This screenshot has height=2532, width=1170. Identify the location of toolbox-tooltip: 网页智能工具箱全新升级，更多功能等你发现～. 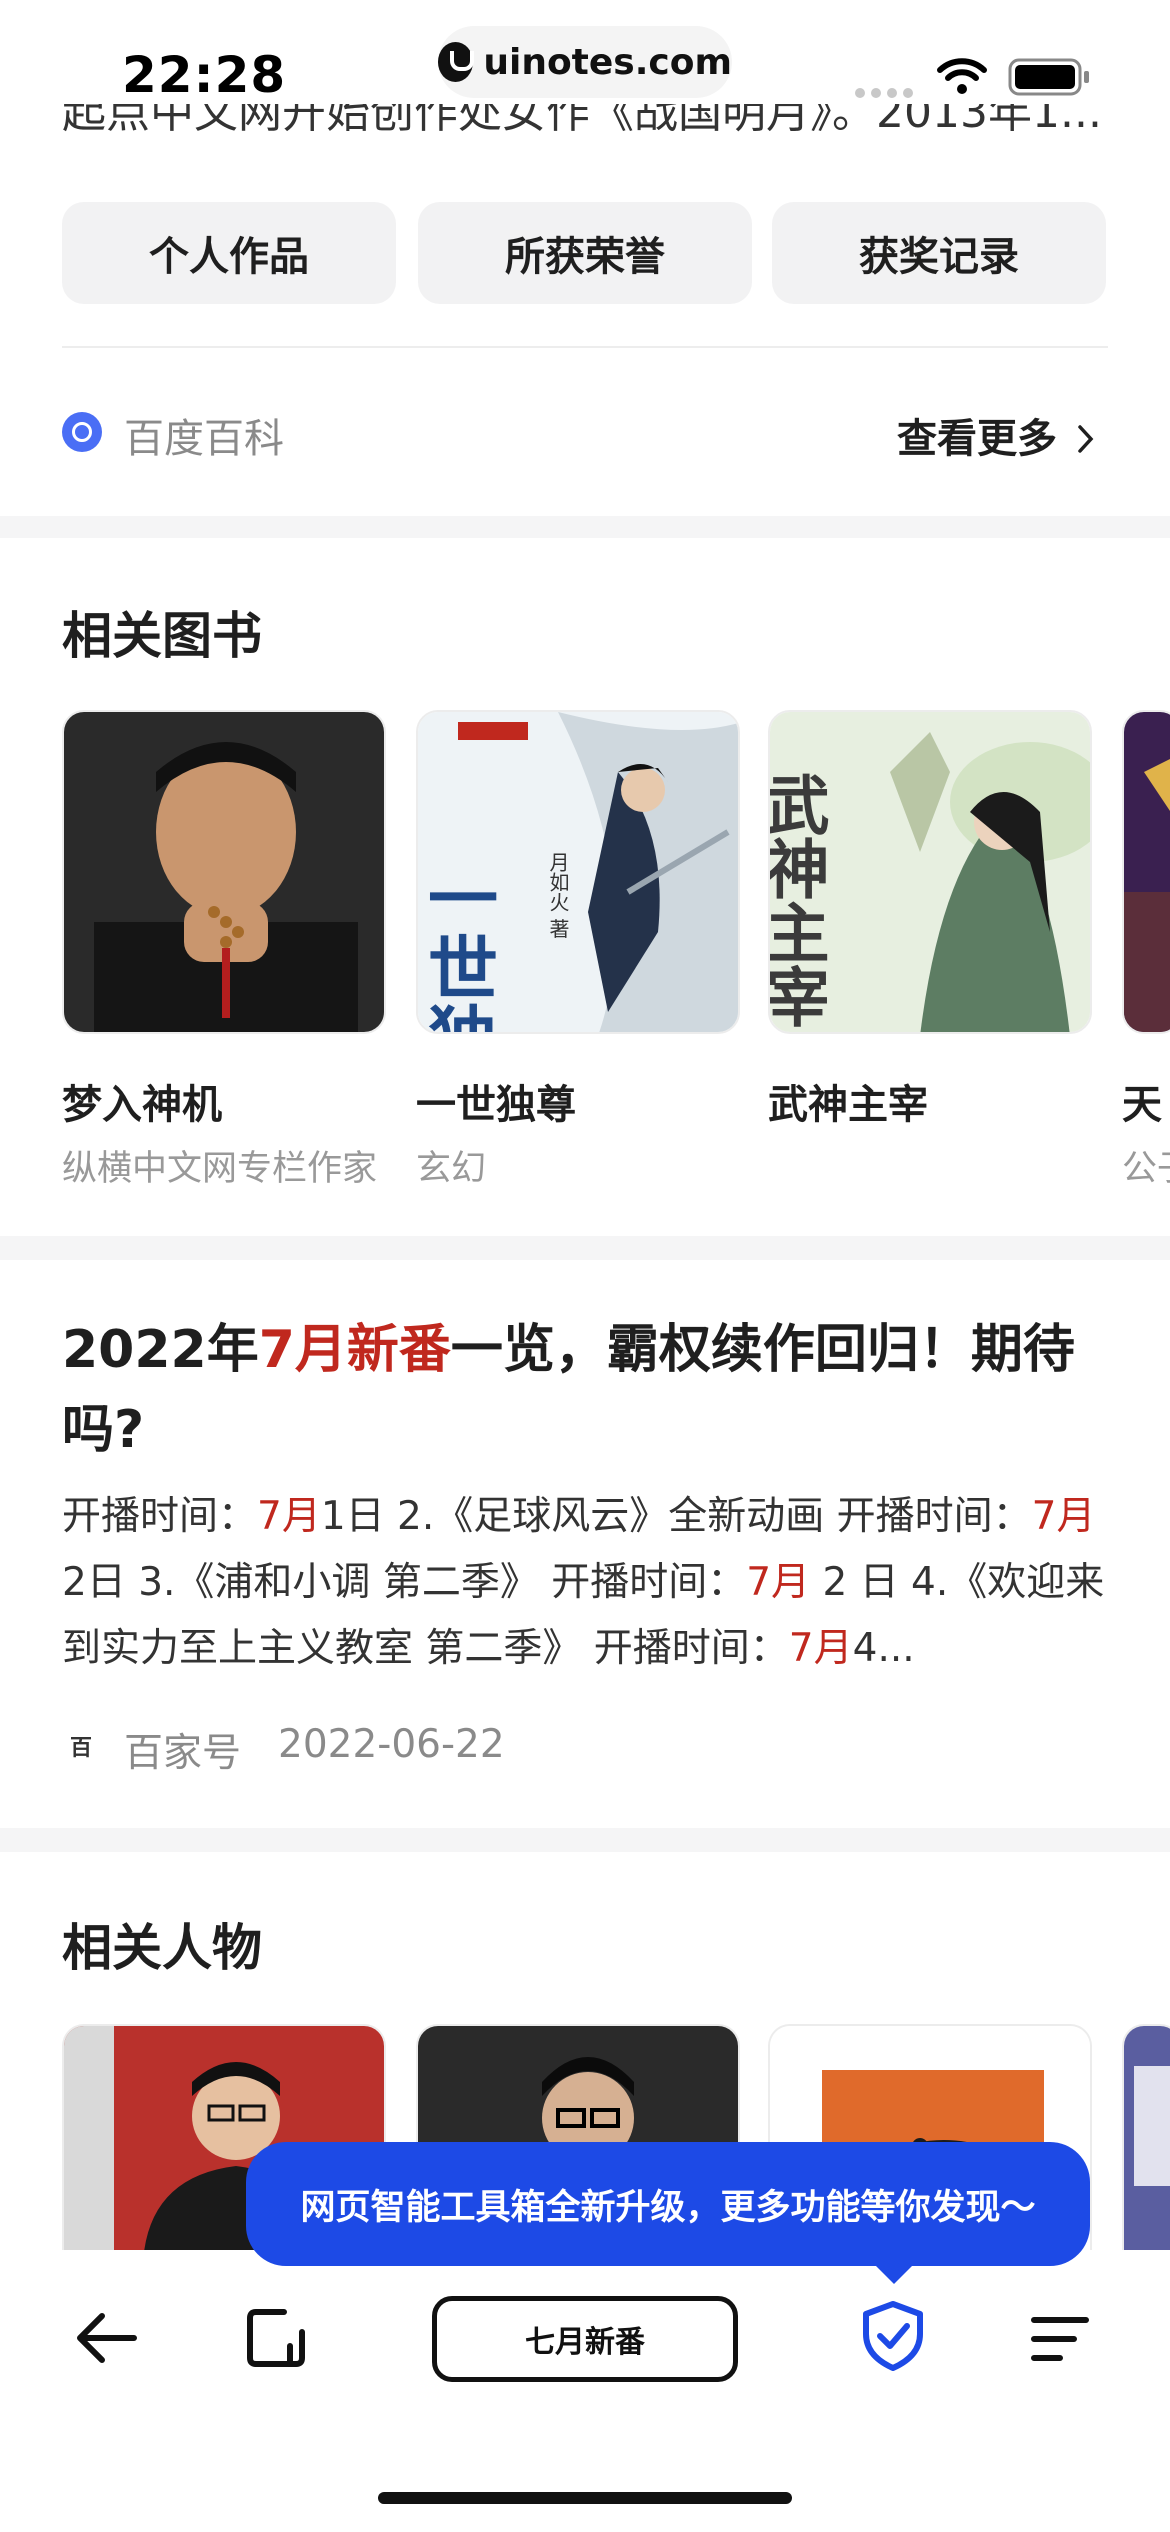
(668, 2204).